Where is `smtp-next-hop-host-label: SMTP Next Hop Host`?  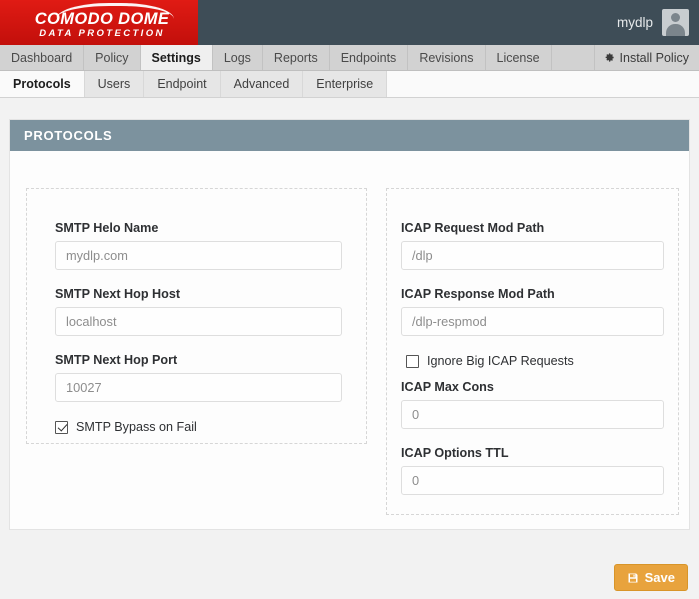
smtp-next-hop-host-label: SMTP Next Hop Host is located at coordinates (118, 294).